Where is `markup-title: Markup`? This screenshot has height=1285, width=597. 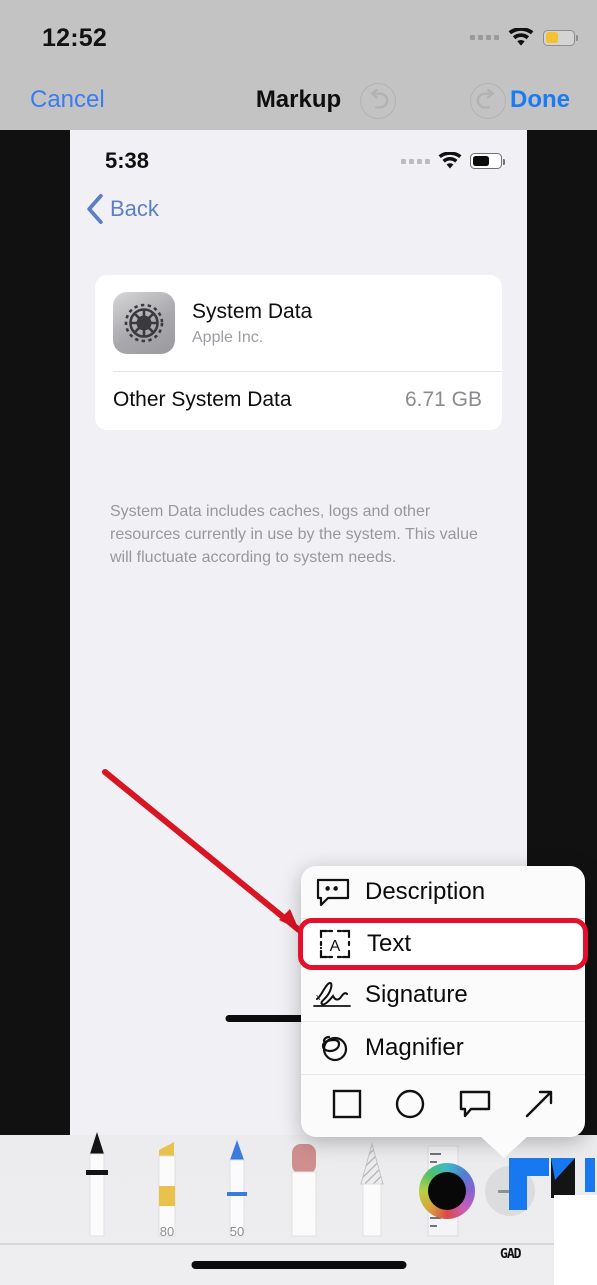
markup-title: Markup is located at coordinates (298, 99).